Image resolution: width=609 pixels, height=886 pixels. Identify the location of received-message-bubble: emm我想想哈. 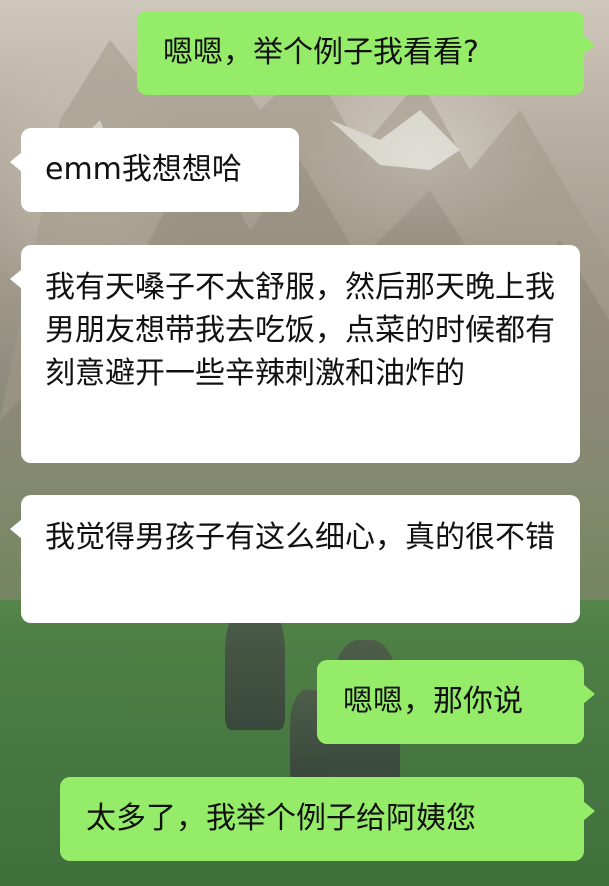
(154, 170).